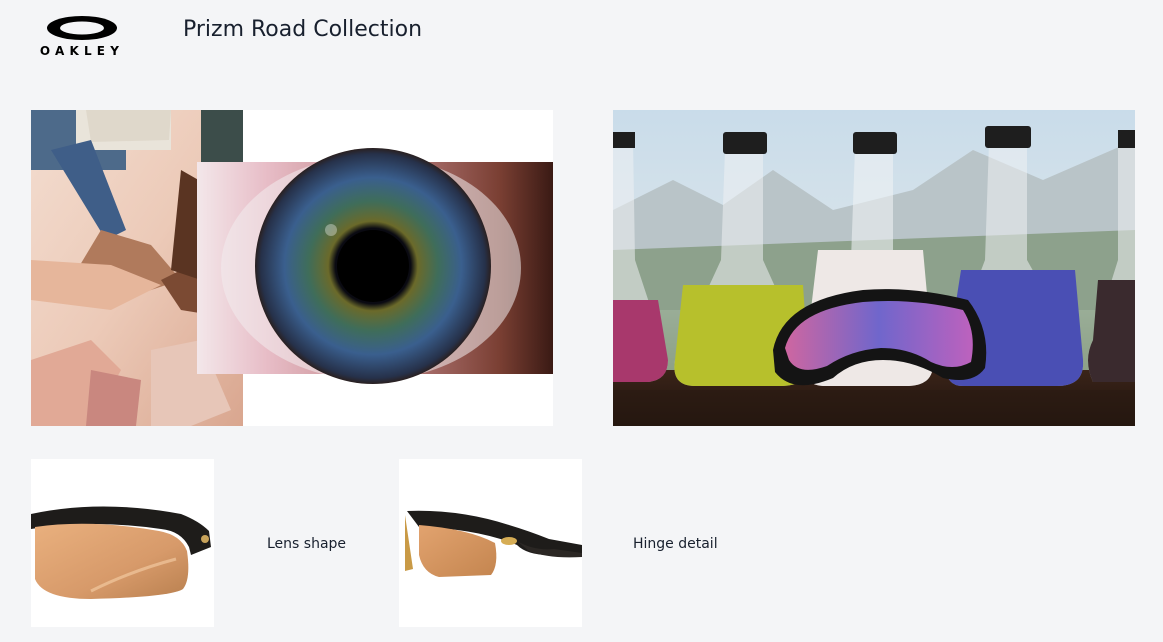 Image resolution: width=1163 pixels, height=642 pixels. Describe the element at coordinates (122, 543) in the screenshot. I see `sunglasses-lens-shape-image` at that location.